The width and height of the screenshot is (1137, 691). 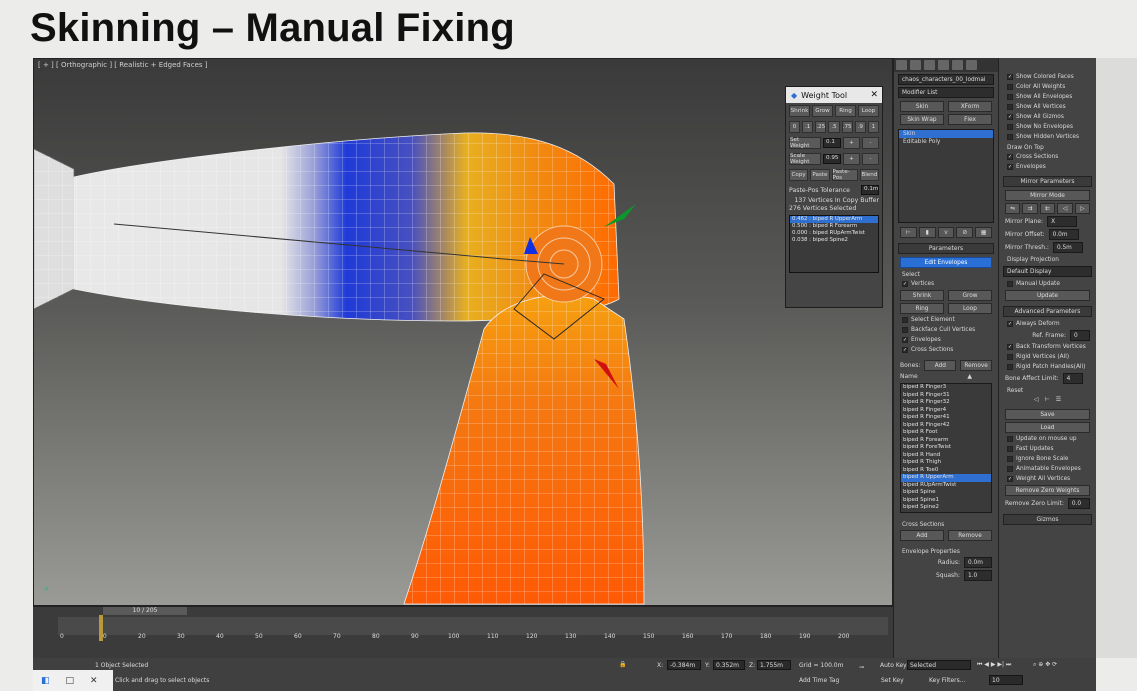 What do you see at coordinates (946, 478) in the screenshot?
I see `list-item: biped R UpperArm` at bounding box center [946, 478].